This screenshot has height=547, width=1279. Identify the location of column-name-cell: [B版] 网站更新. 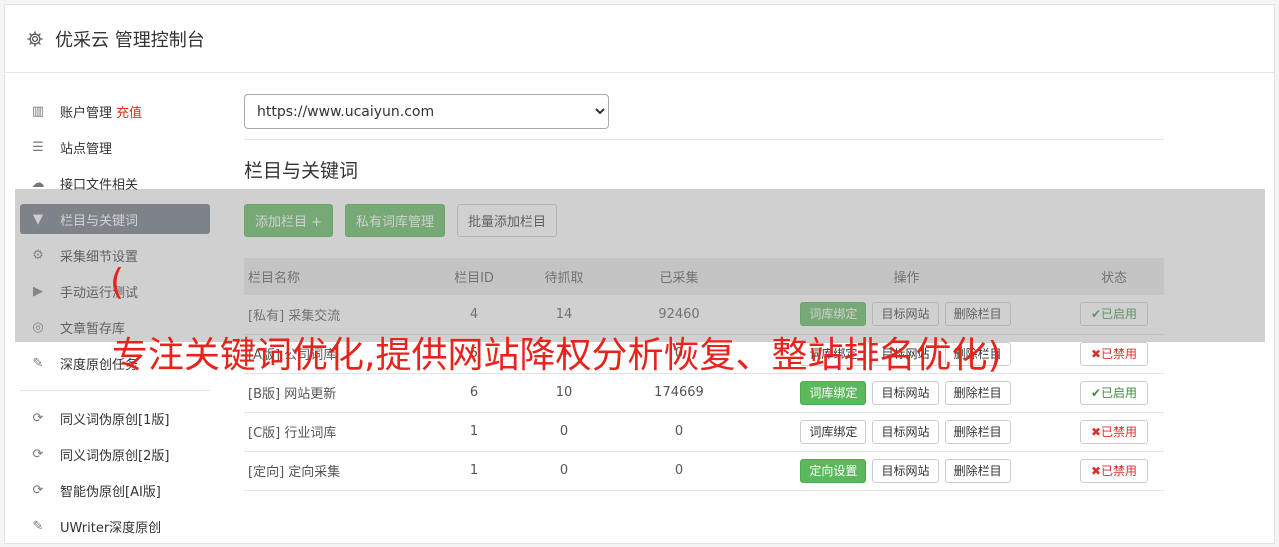
(336, 393).